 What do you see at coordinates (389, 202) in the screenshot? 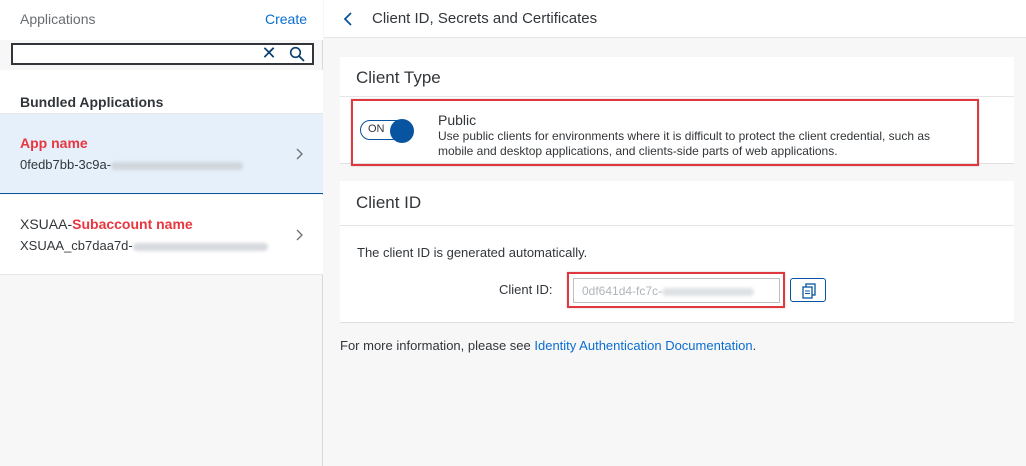
I see `client-id-heading: Client ID` at bounding box center [389, 202].